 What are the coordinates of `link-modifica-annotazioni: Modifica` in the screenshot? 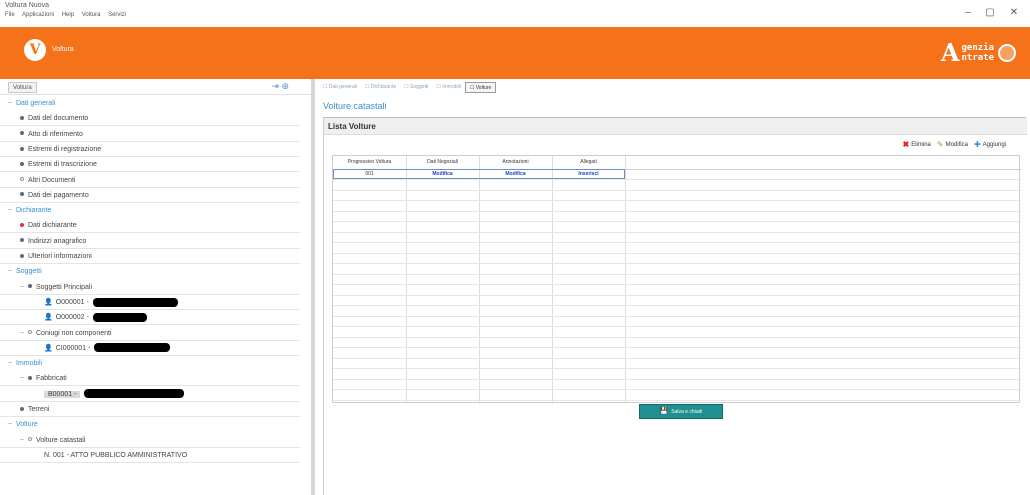 It's located at (515, 174).